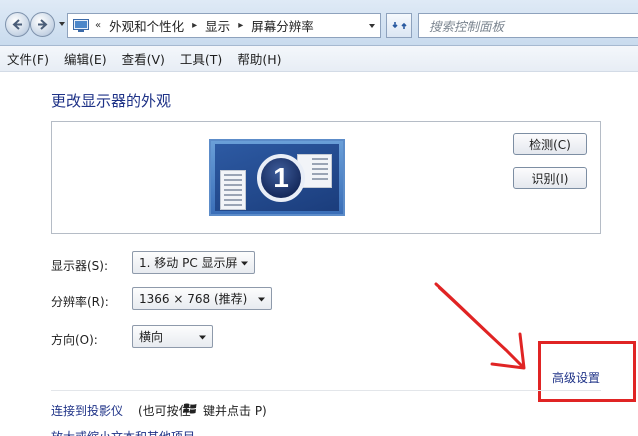 The height and width of the screenshot is (436, 638). What do you see at coordinates (123, 432) in the screenshot?
I see `text-size-link: 放大或缩小文本和其他项目` at bounding box center [123, 432].